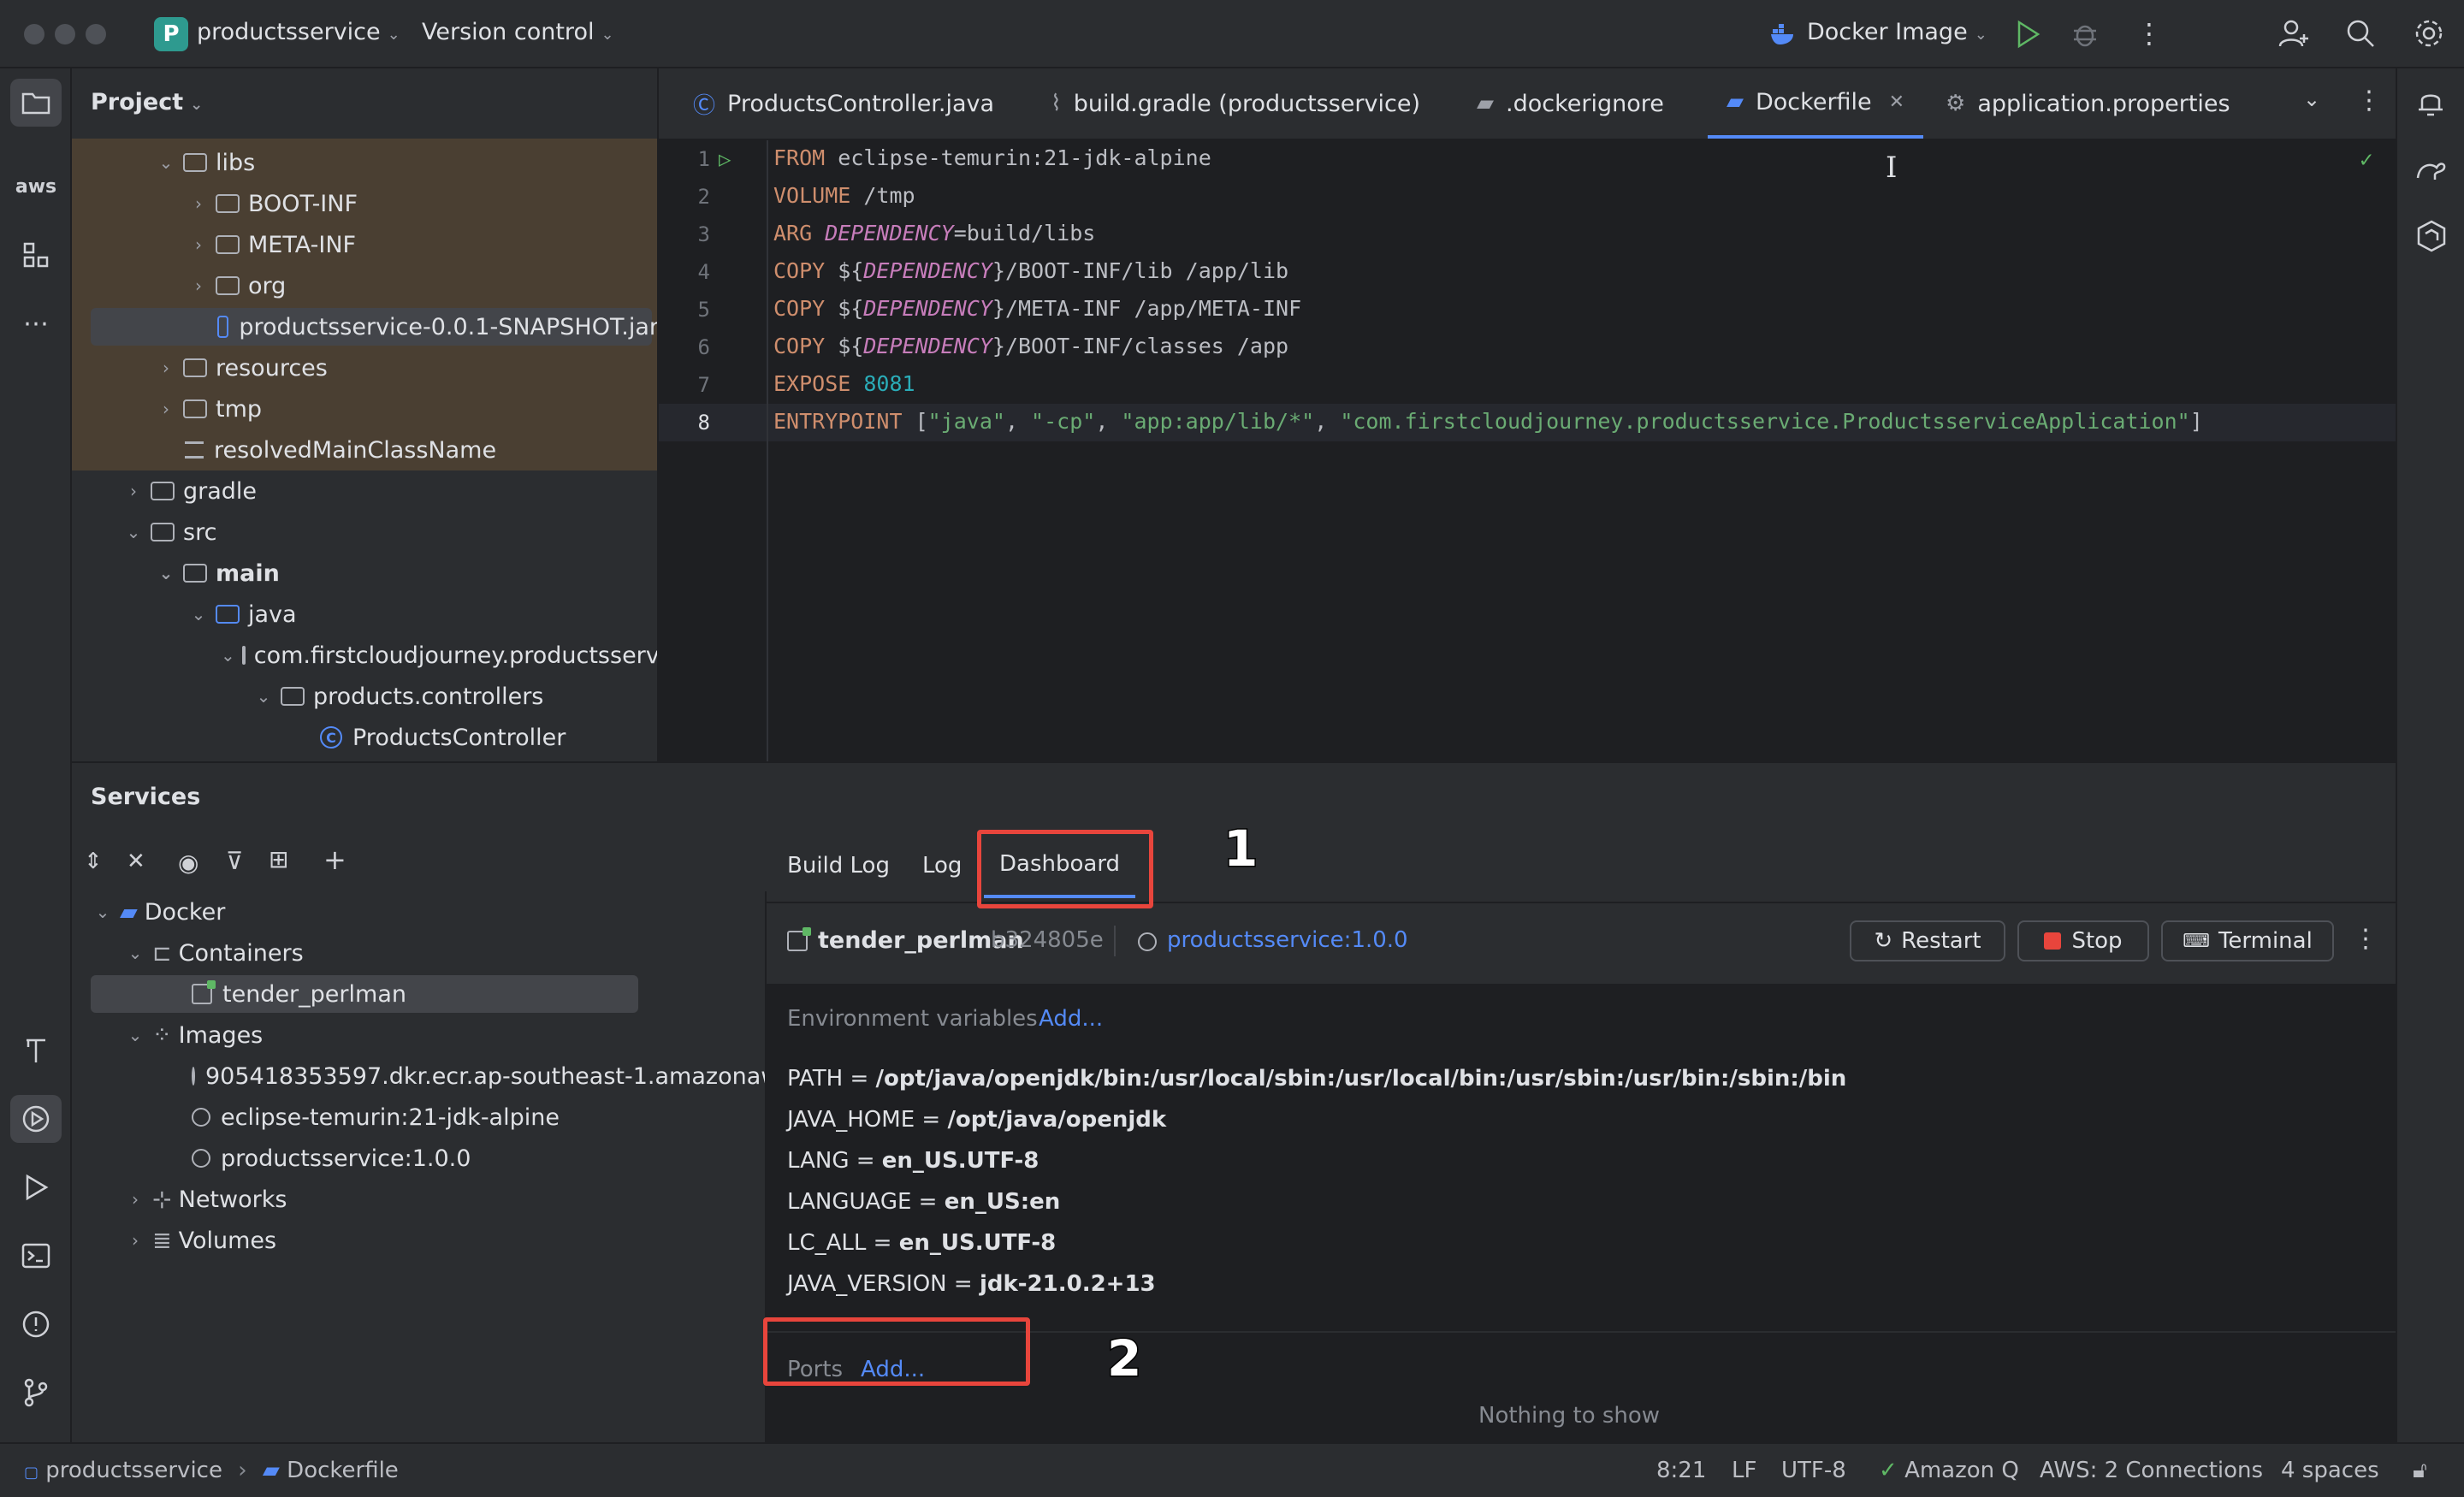 Image resolution: width=2464 pixels, height=1497 pixels. What do you see at coordinates (34, 34) in the screenshot?
I see `window-close-button` at bounding box center [34, 34].